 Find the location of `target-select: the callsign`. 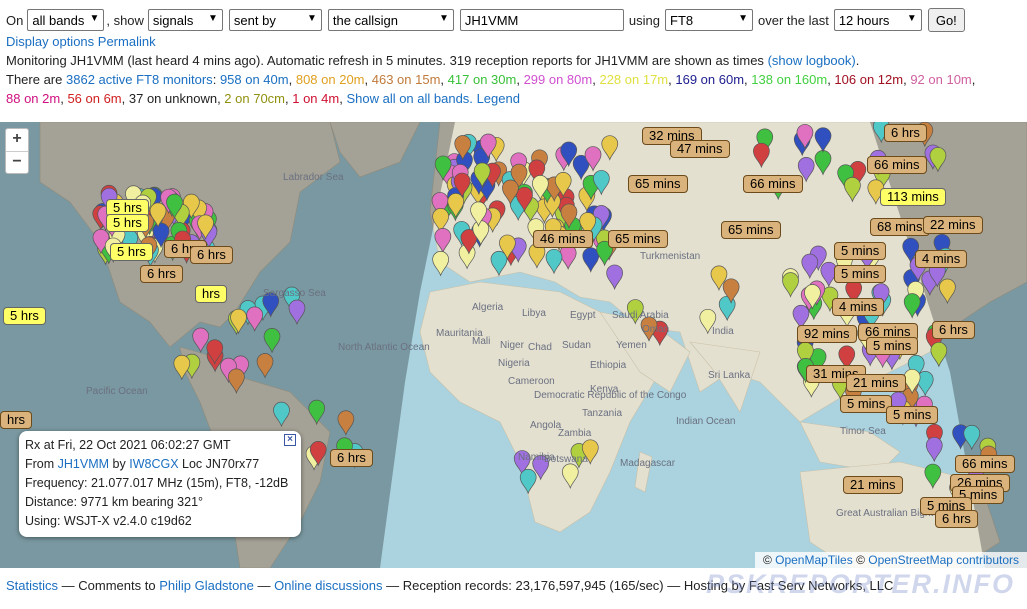

target-select: the callsign is located at coordinates (390, 20).